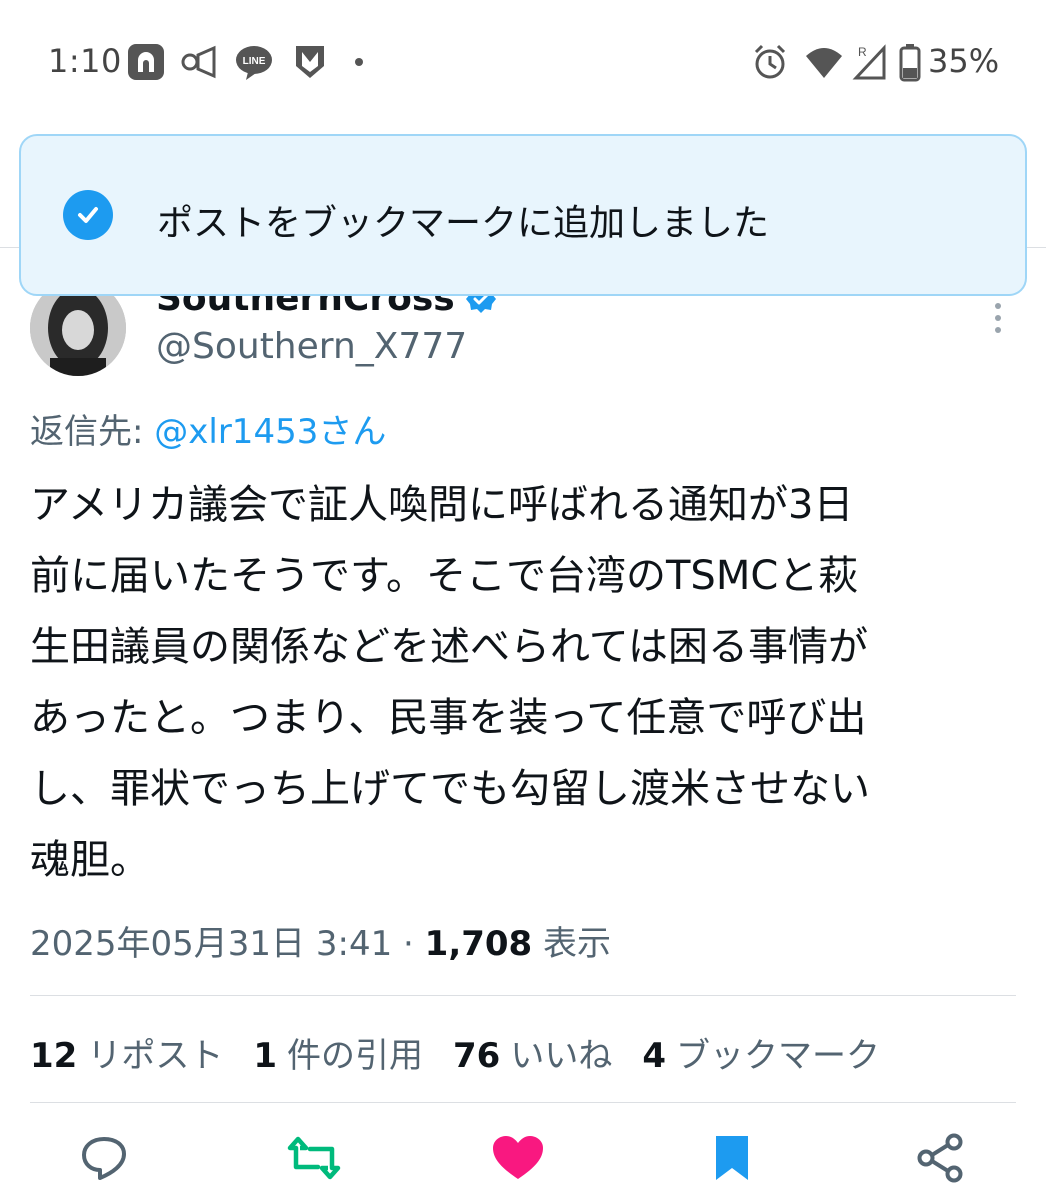 This screenshot has height=1200, width=1046. I want to click on views-count: 1,708, so click(478, 944).